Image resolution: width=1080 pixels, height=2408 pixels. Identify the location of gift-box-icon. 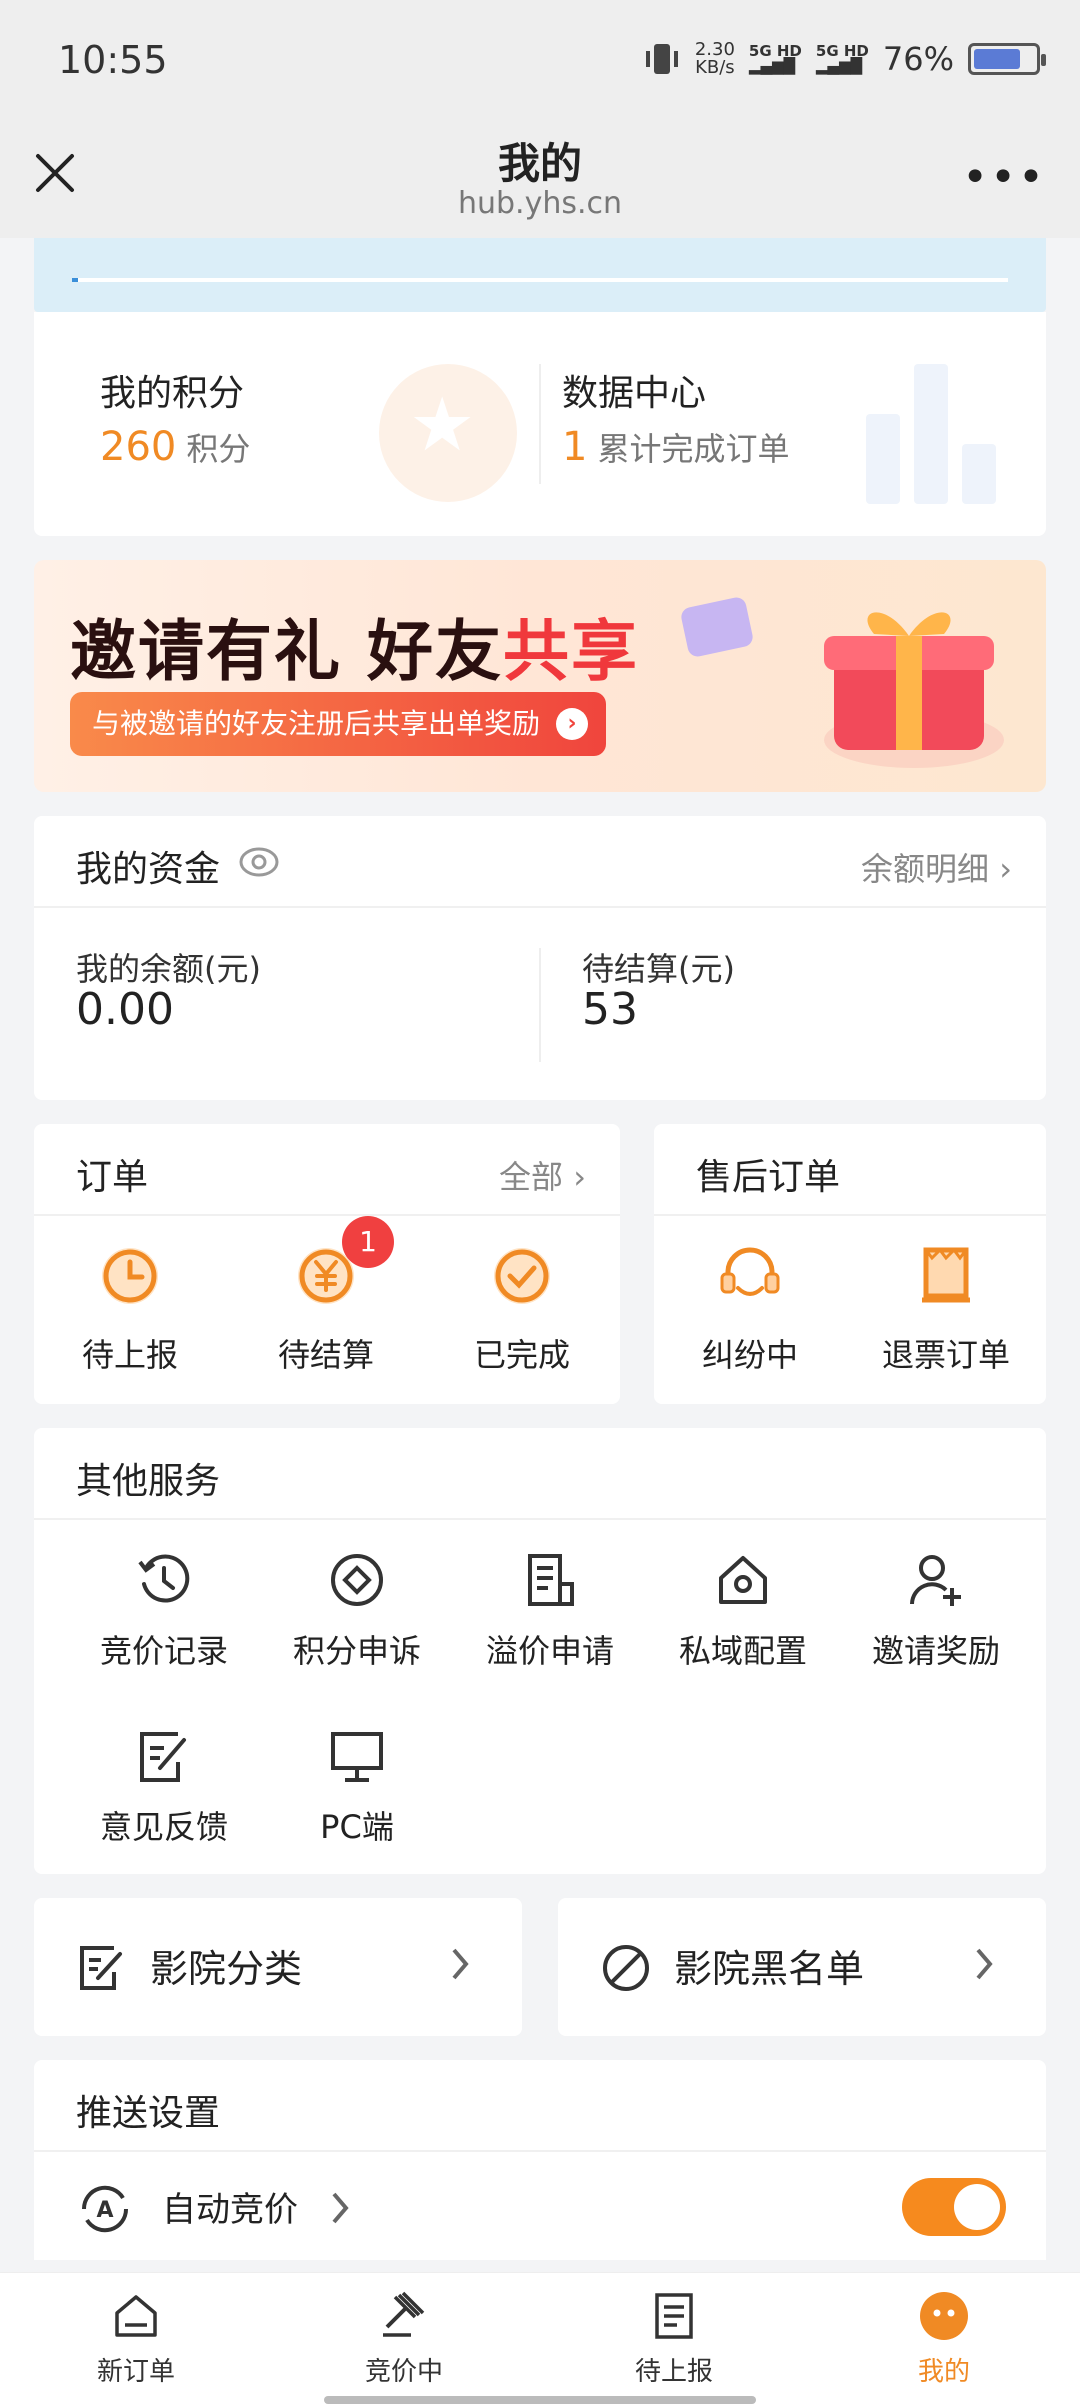
(914, 690).